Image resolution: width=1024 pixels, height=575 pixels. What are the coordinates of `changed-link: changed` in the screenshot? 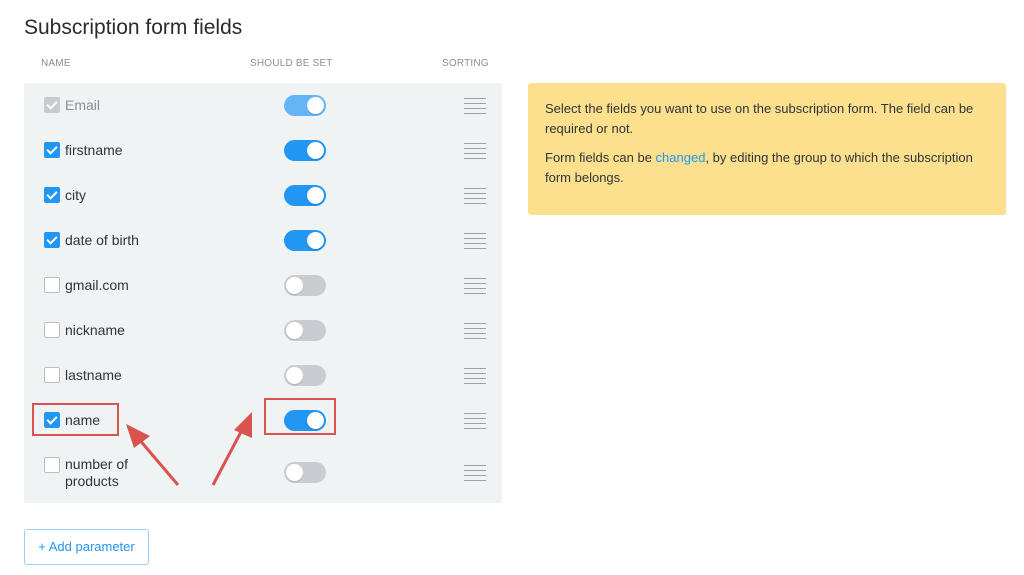 It's located at (681, 157).